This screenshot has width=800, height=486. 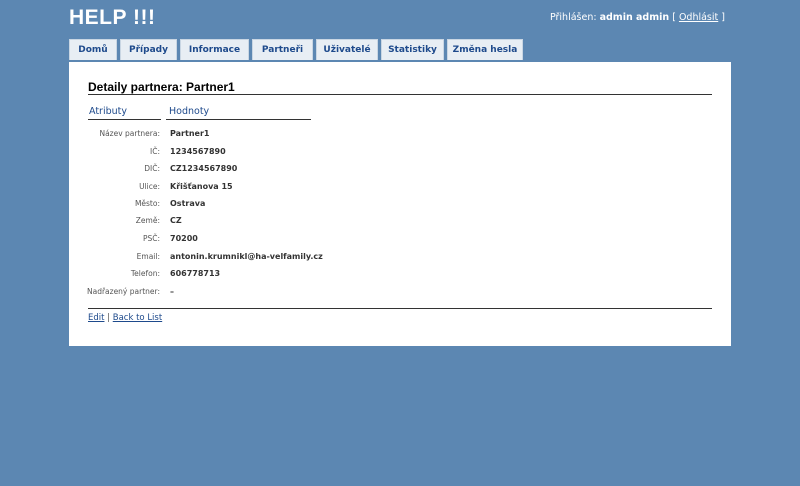 I want to click on bottom-divider, so click(x=400, y=308).